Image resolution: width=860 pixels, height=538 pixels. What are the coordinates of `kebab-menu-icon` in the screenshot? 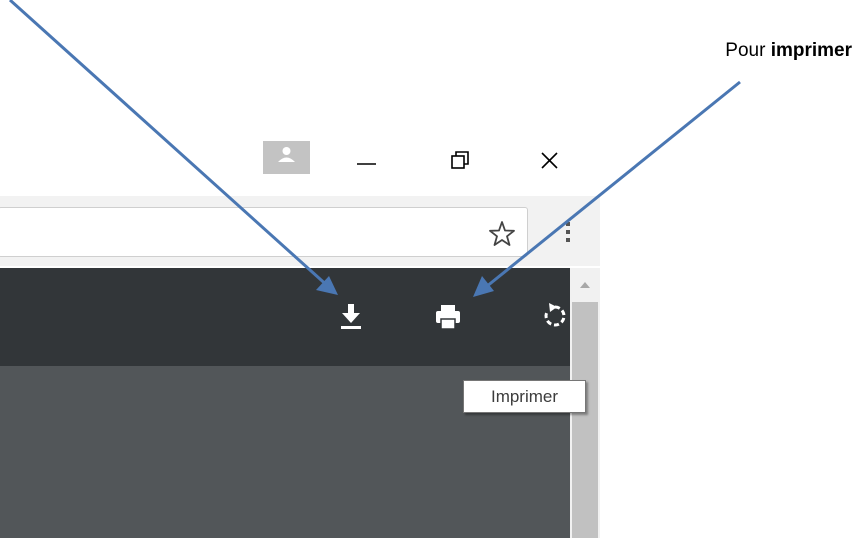 It's located at (568, 232).